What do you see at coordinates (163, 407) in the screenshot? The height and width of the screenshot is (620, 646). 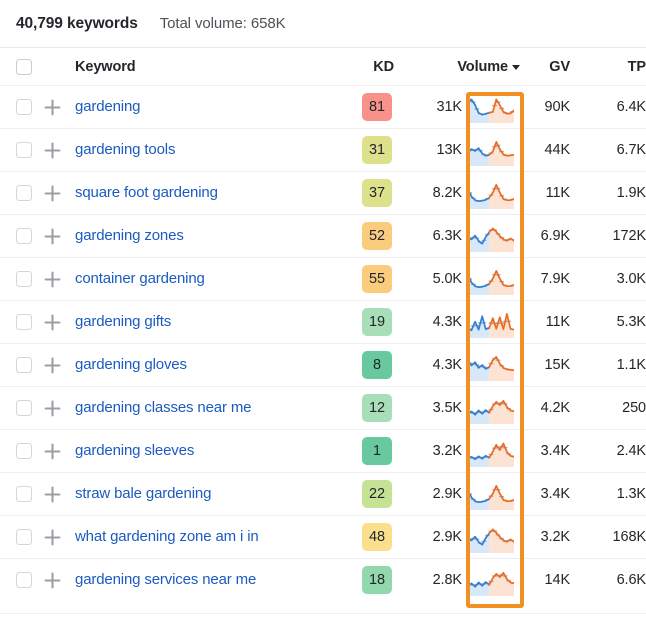 I see `keyword-link: gardening classes near me` at bounding box center [163, 407].